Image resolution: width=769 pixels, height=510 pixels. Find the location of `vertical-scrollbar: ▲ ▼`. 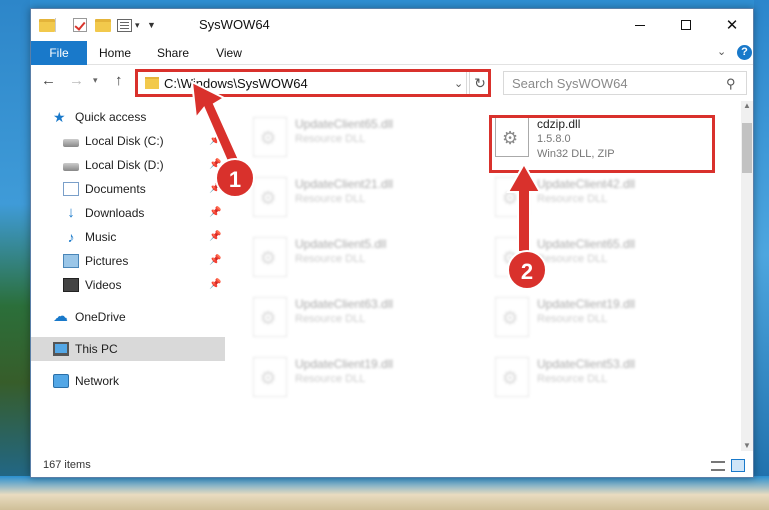

vertical-scrollbar: ▲ ▼ is located at coordinates (747, 276).